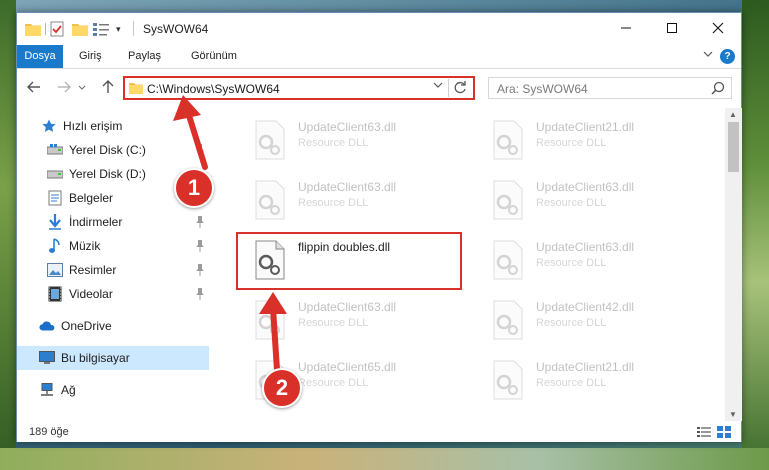 This screenshot has height=470, width=769. Describe the element at coordinates (49, 126) in the screenshot. I see `star-icon` at that location.